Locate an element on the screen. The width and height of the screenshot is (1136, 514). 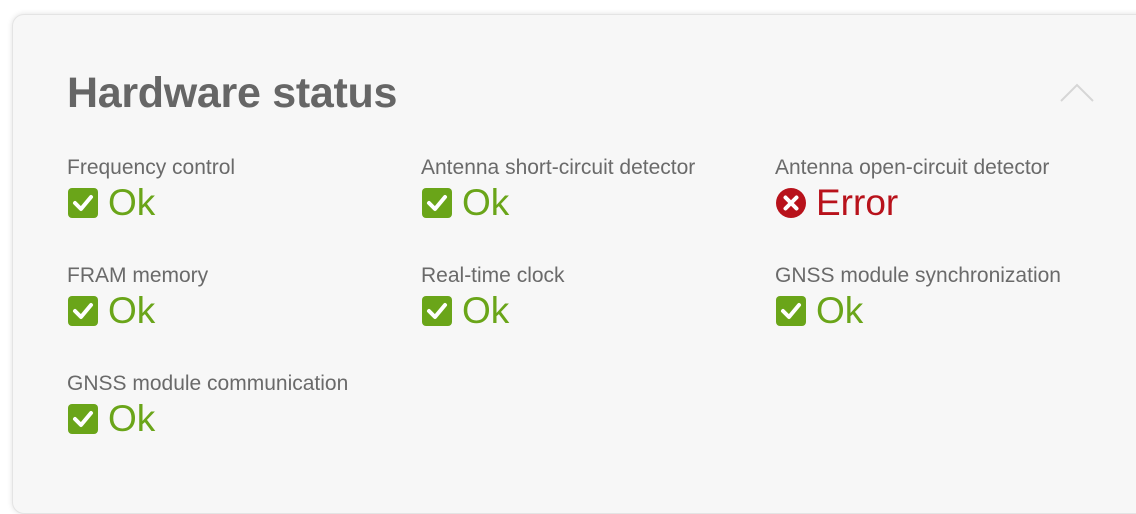
status-item-antenna-short-circuit: Antenna short-circuit detector Ok is located at coordinates (598, 210).